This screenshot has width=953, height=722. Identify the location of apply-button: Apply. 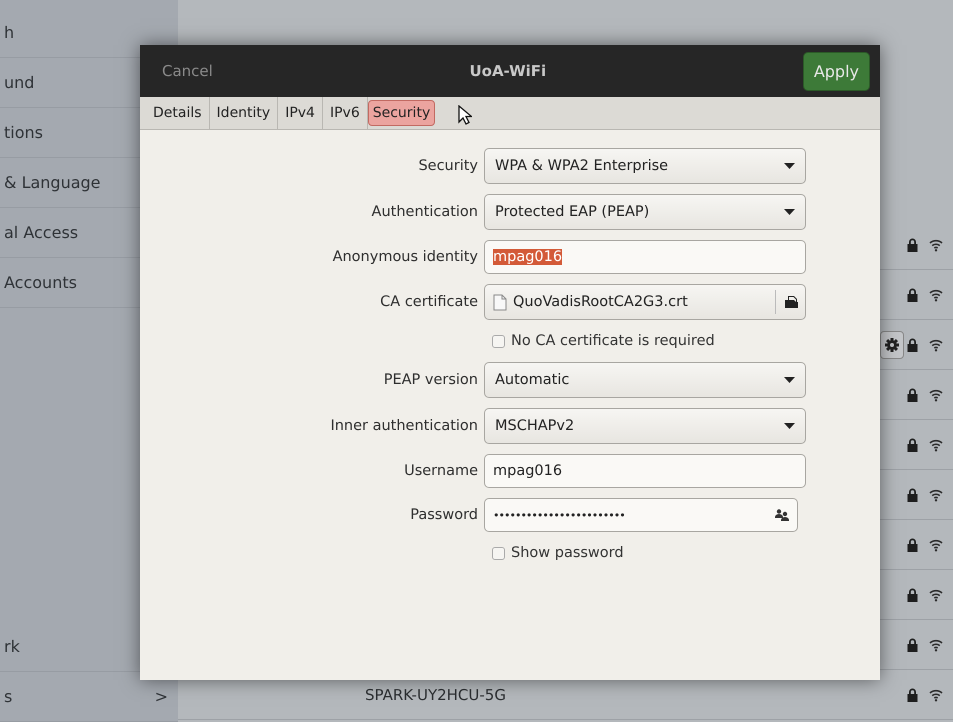
(836, 71).